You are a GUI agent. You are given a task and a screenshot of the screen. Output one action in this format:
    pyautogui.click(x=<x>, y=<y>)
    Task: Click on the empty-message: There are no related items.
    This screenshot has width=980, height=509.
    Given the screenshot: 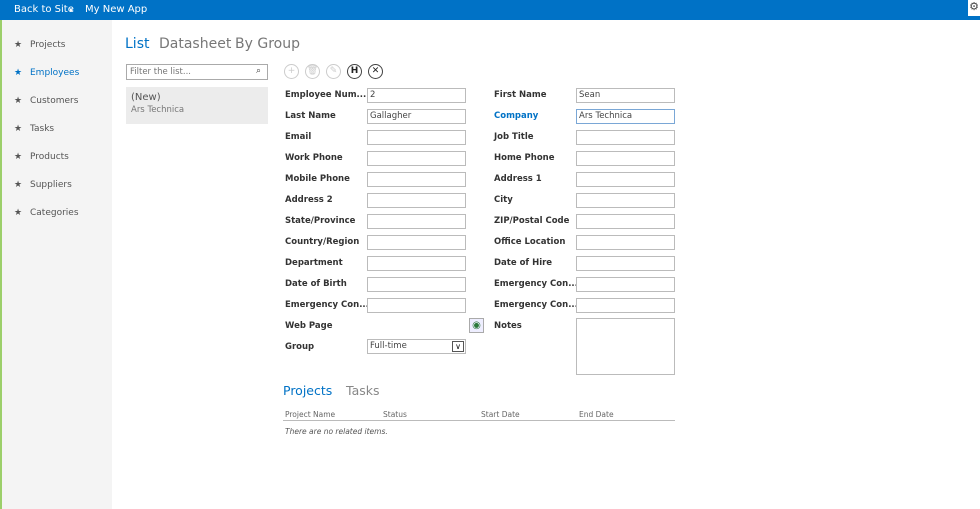 What is the action you would take?
    pyautogui.click(x=336, y=431)
    